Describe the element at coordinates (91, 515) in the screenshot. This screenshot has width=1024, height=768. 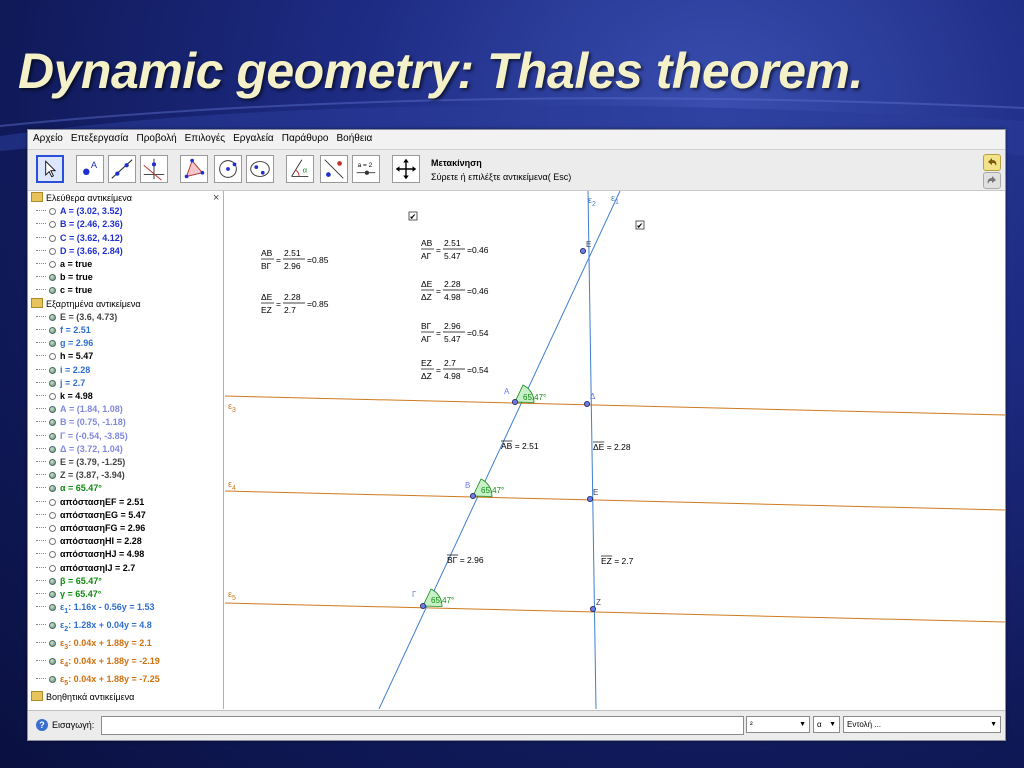
I see `algebra-item: απόστασηEG = 5.47` at that location.